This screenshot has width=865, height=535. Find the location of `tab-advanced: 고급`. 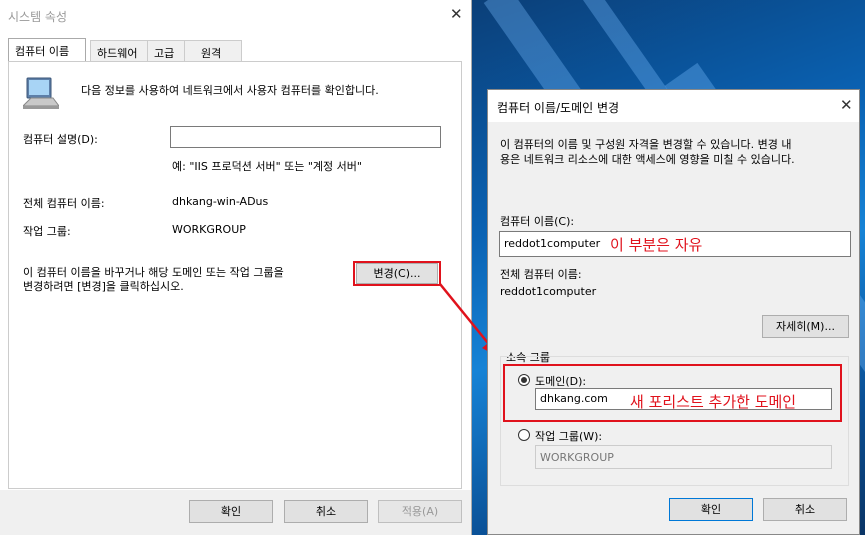

tab-advanced: 고급 is located at coordinates (166, 51).